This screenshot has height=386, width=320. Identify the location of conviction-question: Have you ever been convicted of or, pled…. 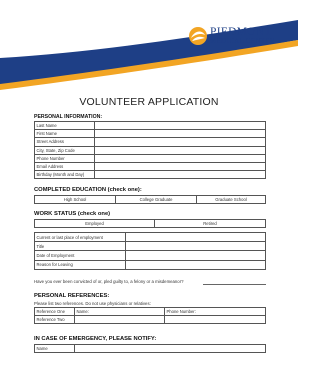
(109, 281).